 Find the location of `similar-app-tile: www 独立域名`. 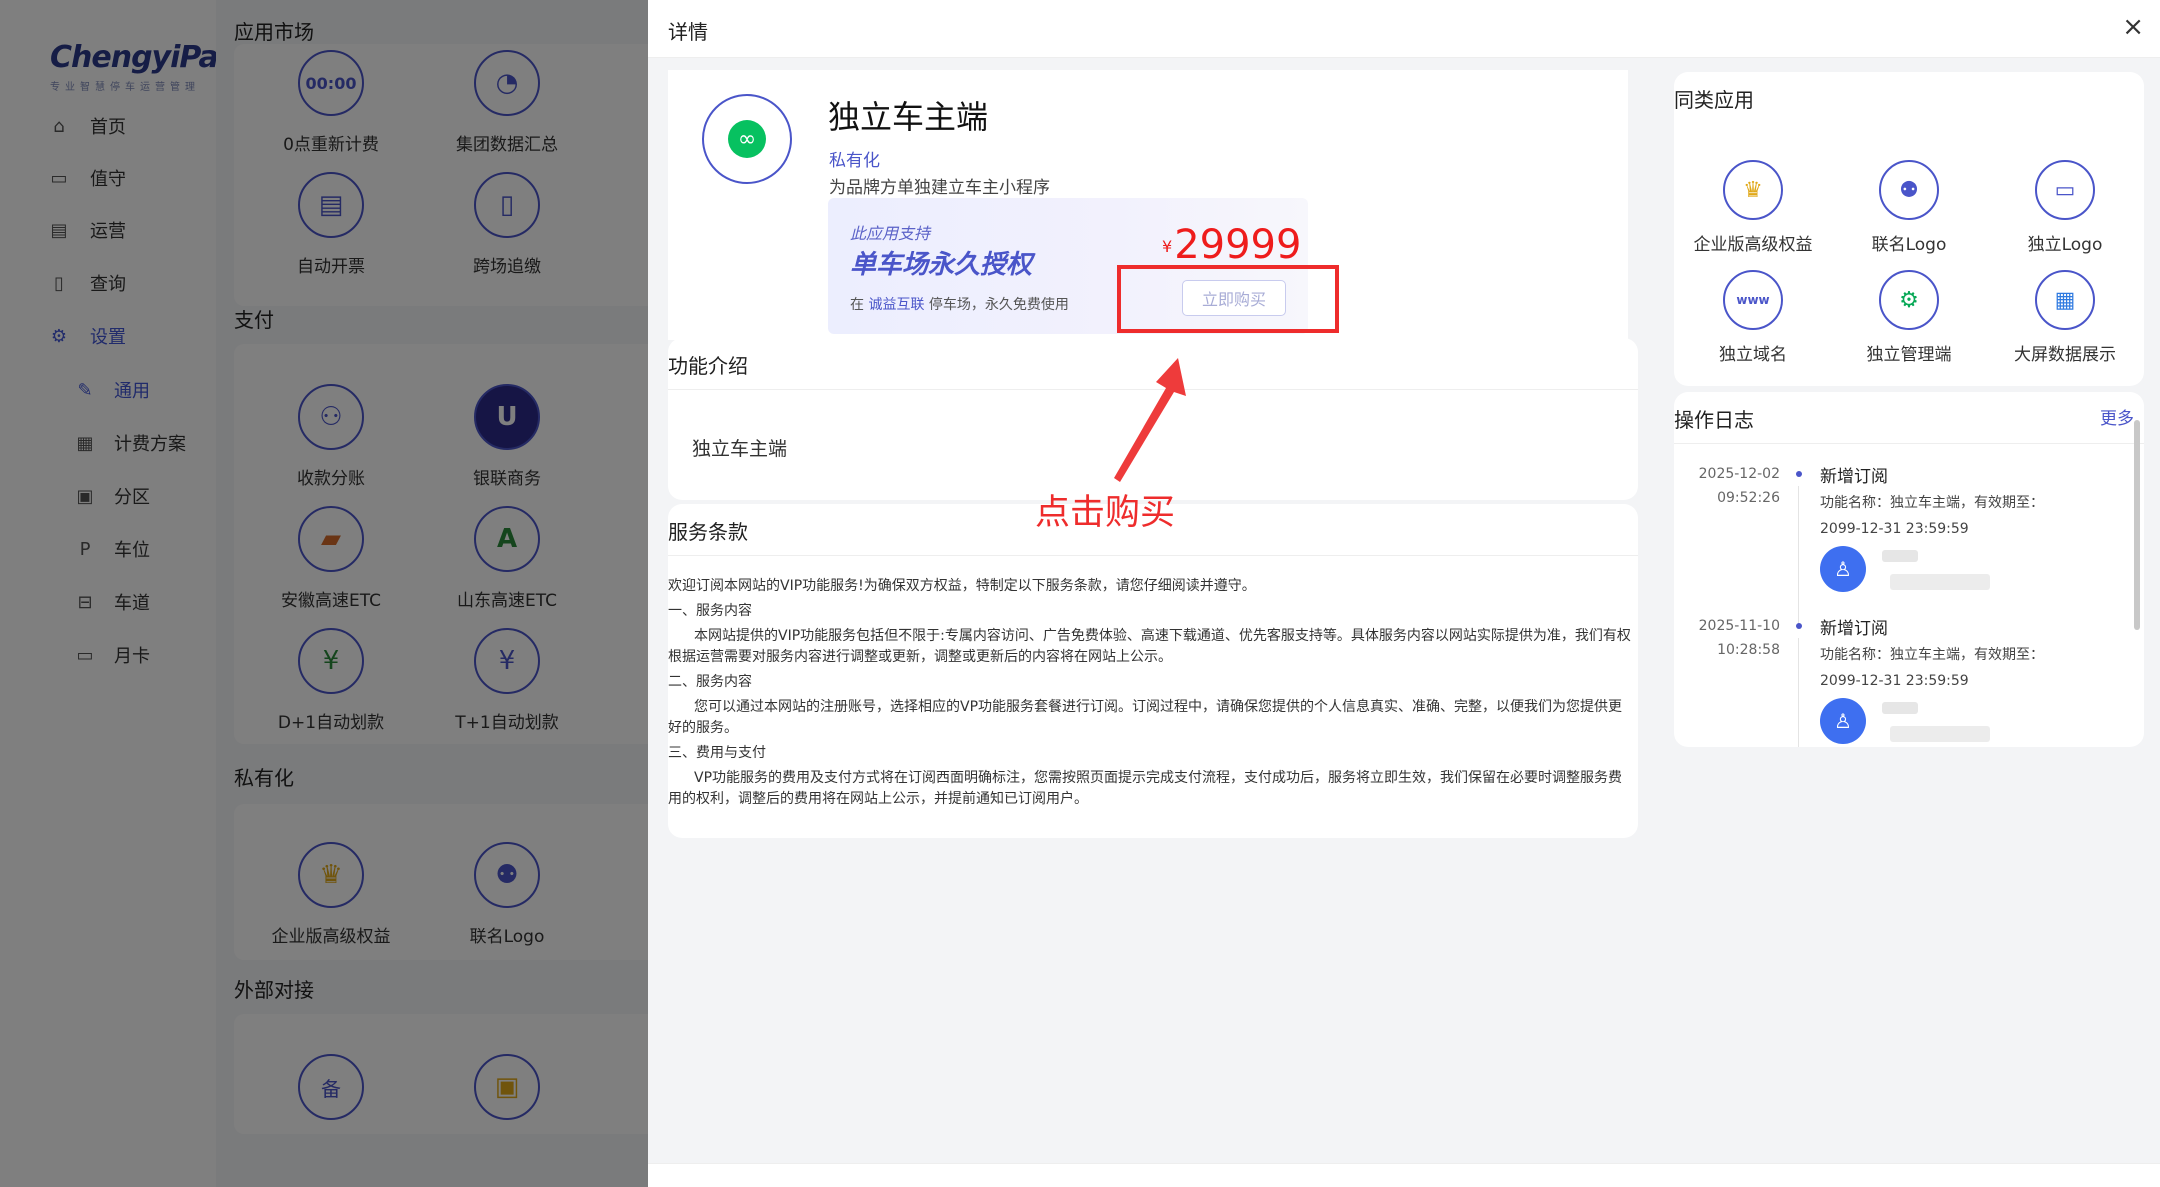

similar-app-tile: www 独立域名 is located at coordinates (1753, 317).